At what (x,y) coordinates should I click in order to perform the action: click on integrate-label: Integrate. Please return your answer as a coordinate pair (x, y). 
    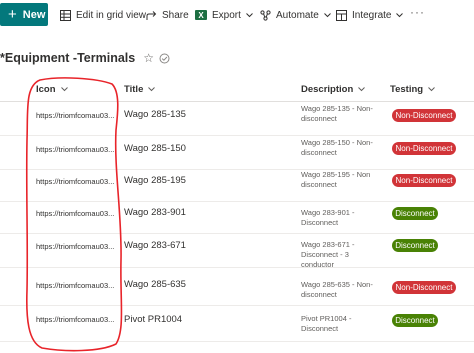
    Looking at the image, I should click on (372, 15).